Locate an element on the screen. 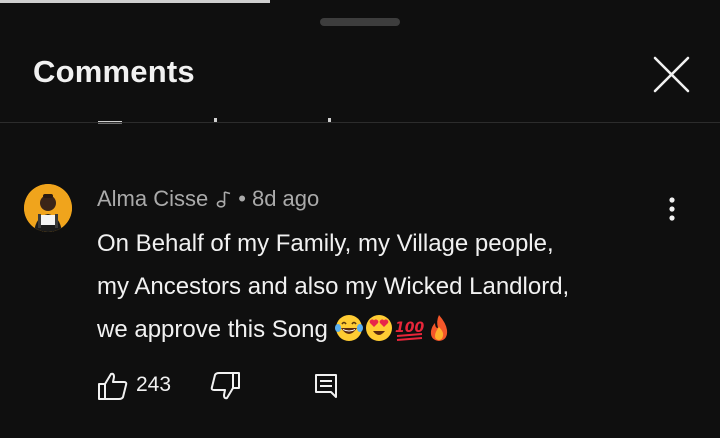  comment-time: 8d ago is located at coordinates (285, 198).